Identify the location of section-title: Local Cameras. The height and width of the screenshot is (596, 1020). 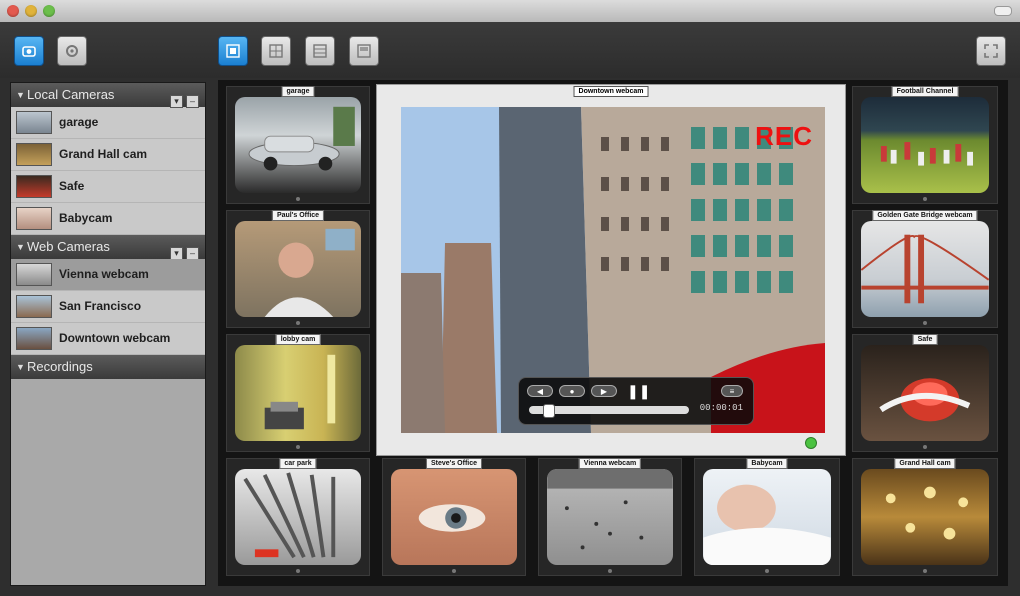
(71, 94).